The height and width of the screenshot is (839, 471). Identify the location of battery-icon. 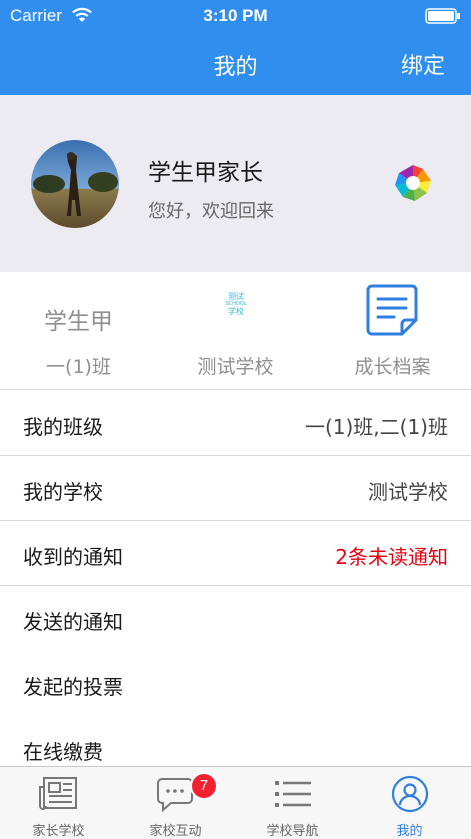
(442, 16).